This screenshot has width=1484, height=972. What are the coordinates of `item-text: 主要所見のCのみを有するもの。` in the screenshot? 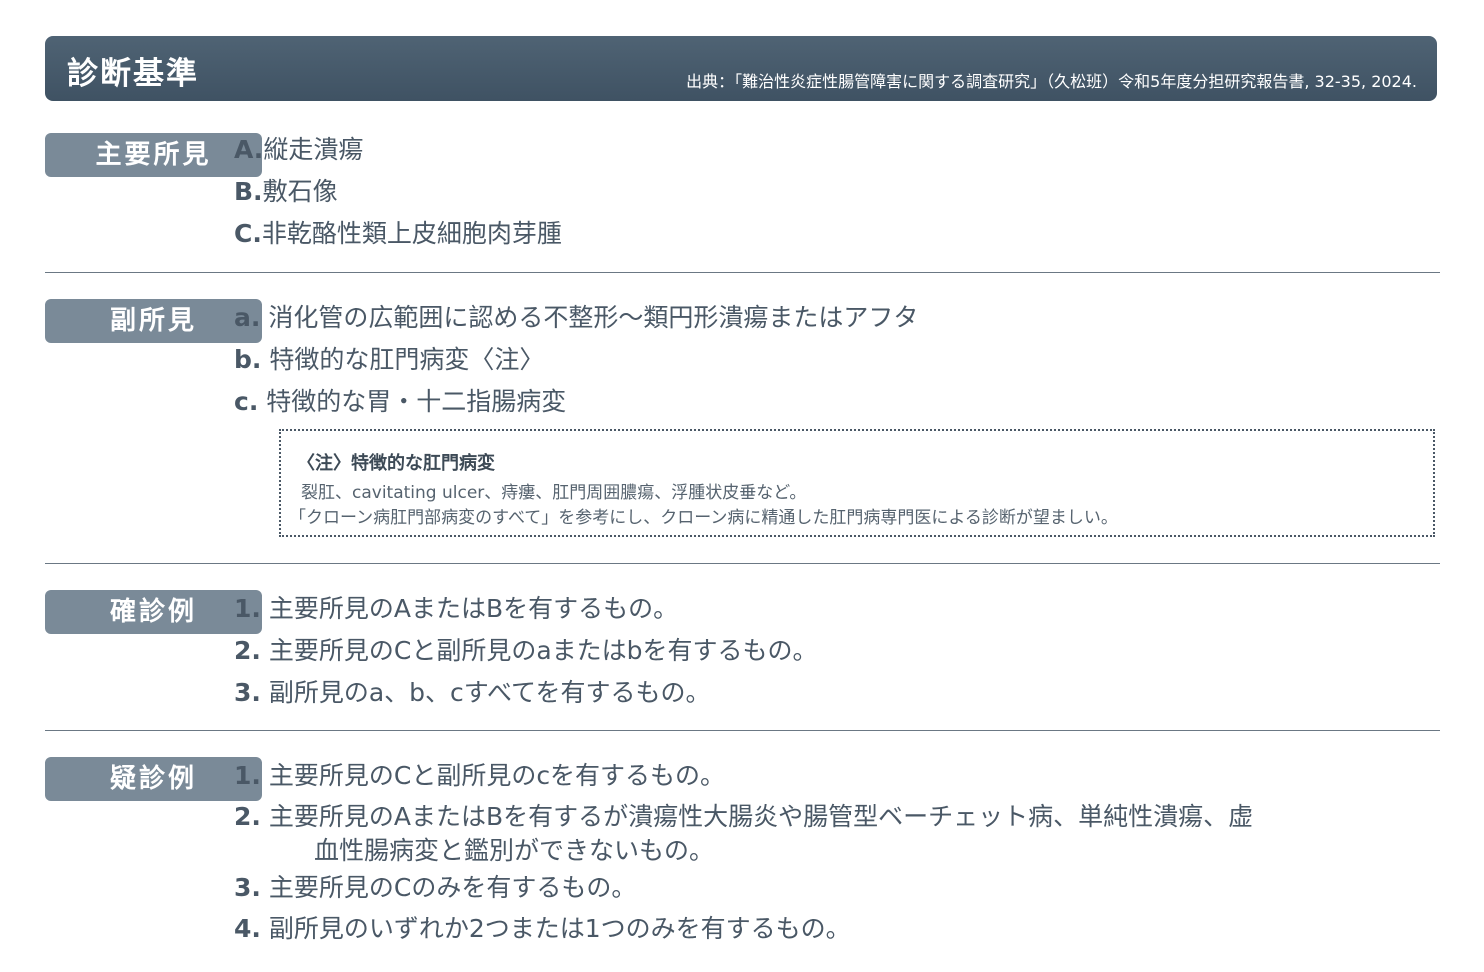 It's located at (452, 887).